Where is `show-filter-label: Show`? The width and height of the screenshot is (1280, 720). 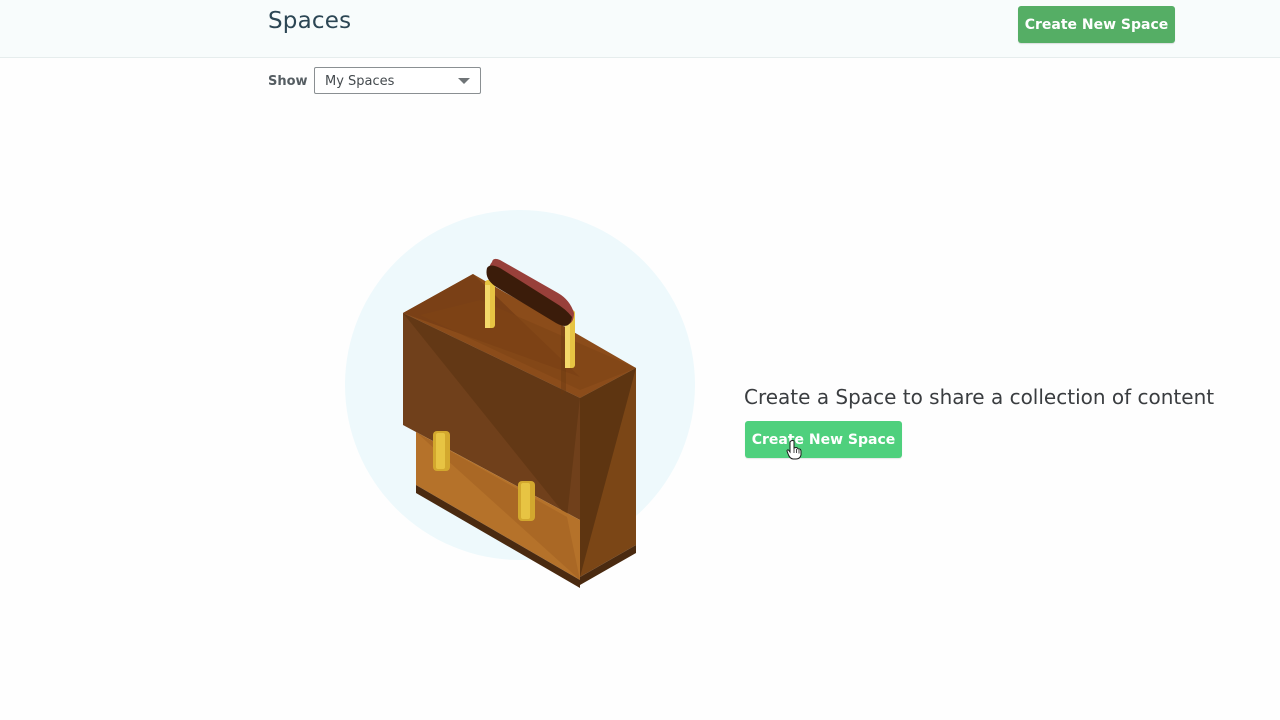 show-filter-label: Show is located at coordinates (288, 81).